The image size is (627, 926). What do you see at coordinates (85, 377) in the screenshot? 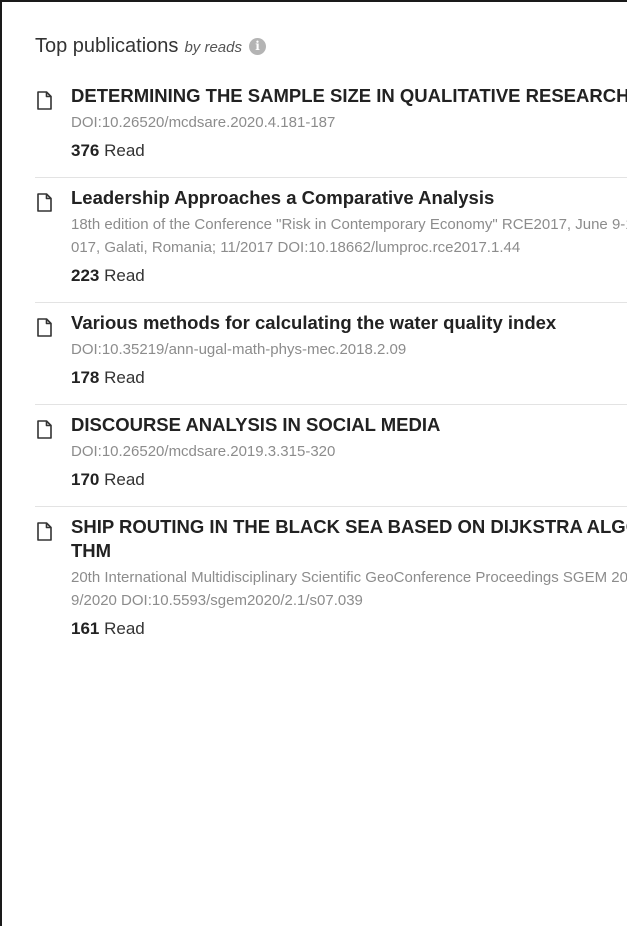
I see `reads-count: 178` at bounding box center [85, 377].